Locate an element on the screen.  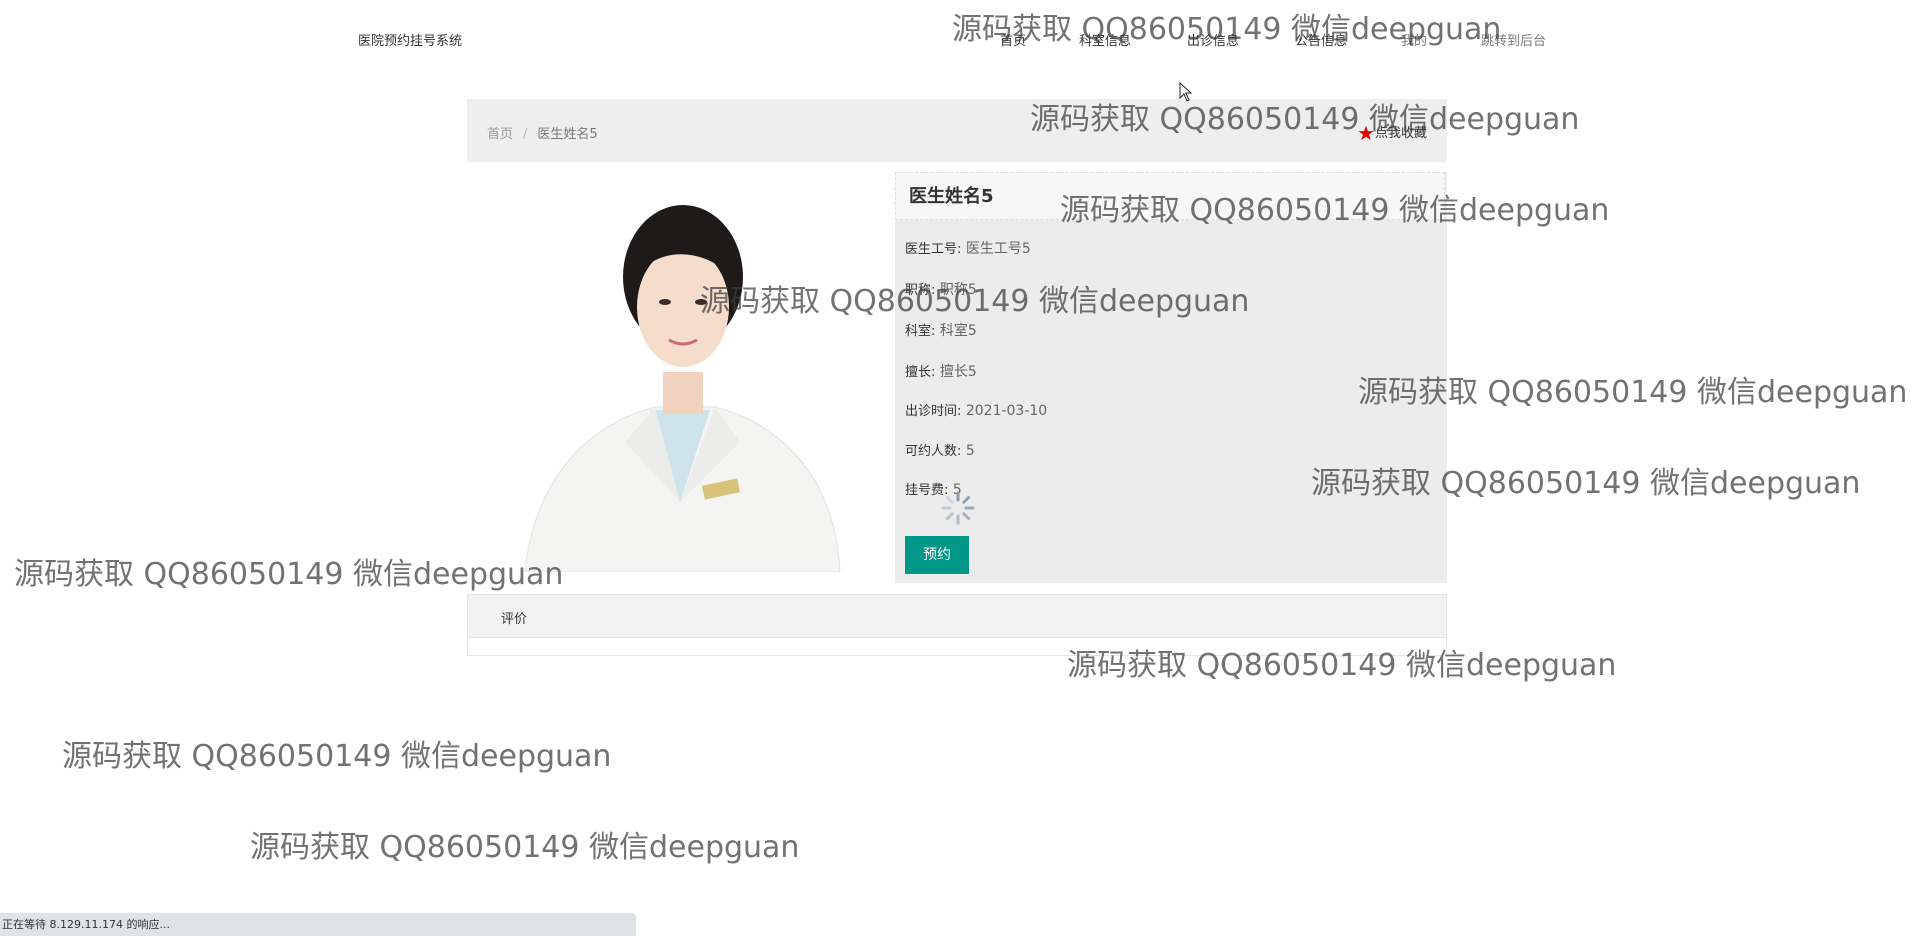
favorite-button: ★点我收藏 is located at coordinates (1392, 133).